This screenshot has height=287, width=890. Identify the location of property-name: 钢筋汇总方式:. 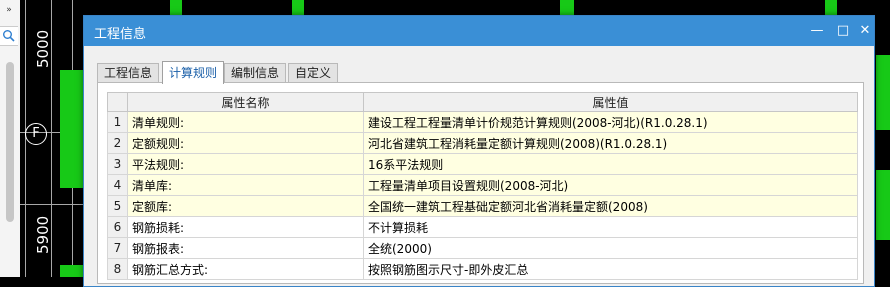
(245, 269).